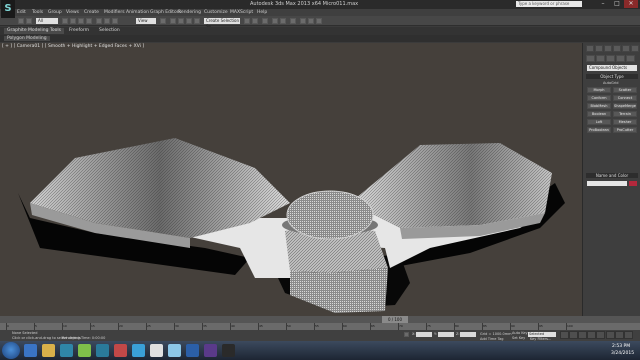  What do you see at coordinates (599, 98) in the screenshot?
I see `conform-button: Conform` at bounding box center [599, 98].